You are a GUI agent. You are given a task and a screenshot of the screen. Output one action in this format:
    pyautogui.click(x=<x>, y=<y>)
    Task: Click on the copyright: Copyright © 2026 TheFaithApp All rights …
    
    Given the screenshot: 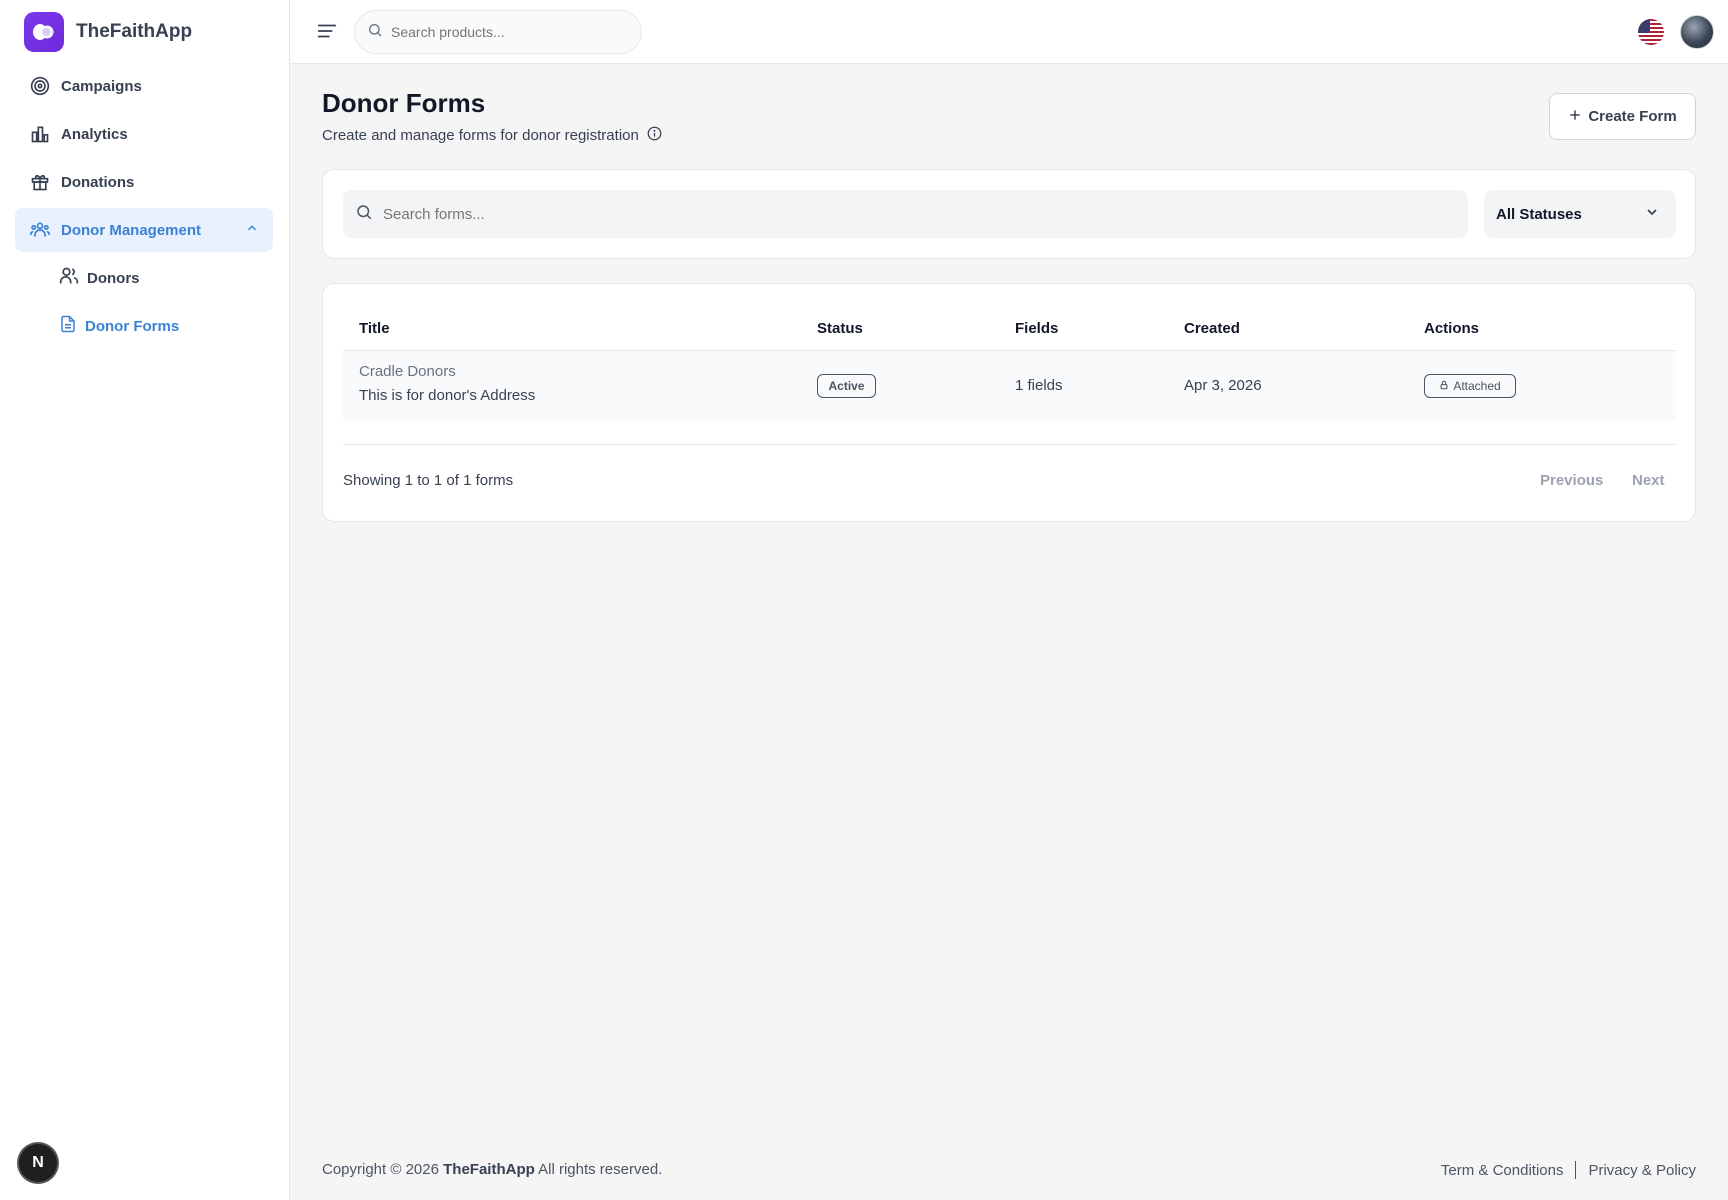 What is the action you would take?
    pyautogui.click(x=492, y=1169)
    